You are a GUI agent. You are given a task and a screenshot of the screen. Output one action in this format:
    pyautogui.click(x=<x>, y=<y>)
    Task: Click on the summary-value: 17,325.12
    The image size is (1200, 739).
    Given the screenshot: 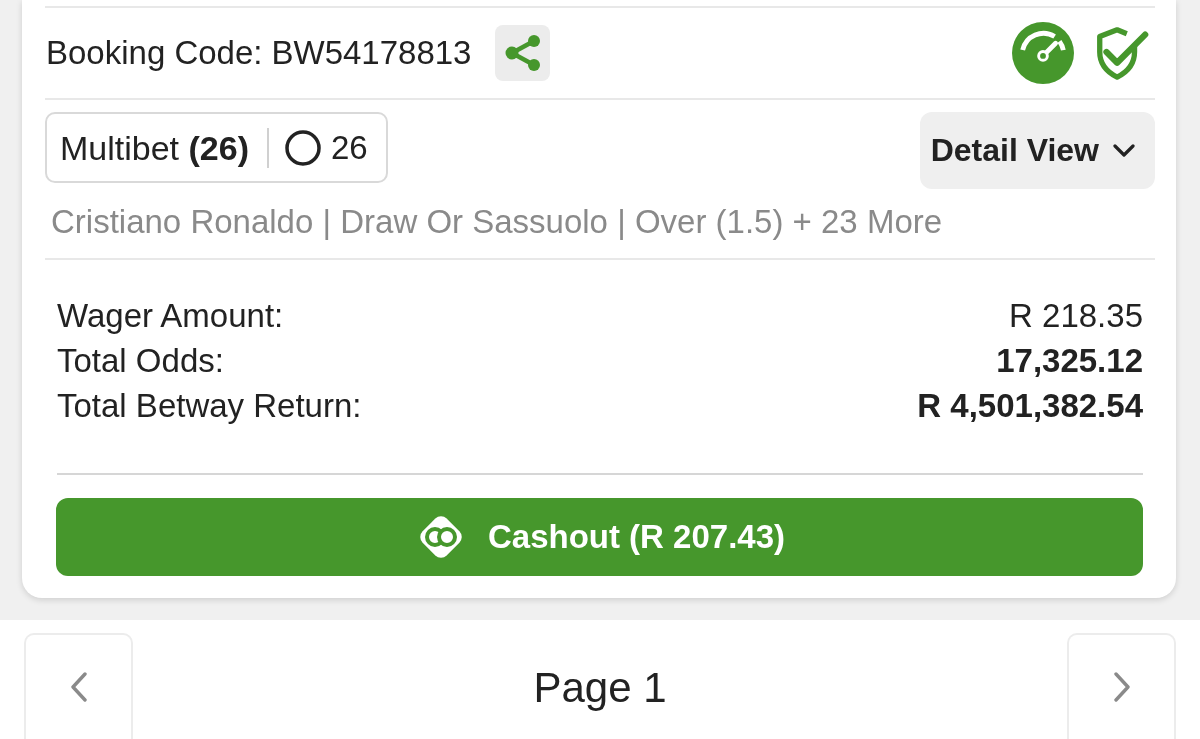 What is the action you would take?
    pyautogui.click(x=1069, y=360)
    